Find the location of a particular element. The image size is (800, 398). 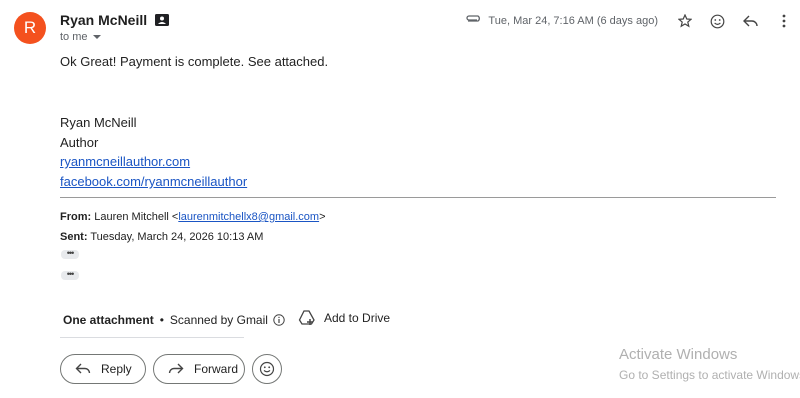

attachments-header: One attachment • Scanned by Gmail is located at coordinates (174, 320).